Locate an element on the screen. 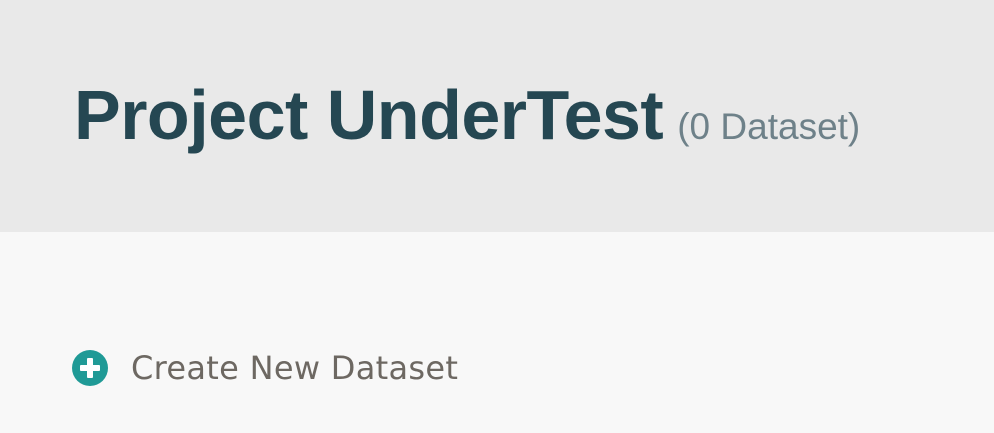 The width and height of the screenshot is (994, 433). plus-circle-icon is located at coordinates (90, 368).